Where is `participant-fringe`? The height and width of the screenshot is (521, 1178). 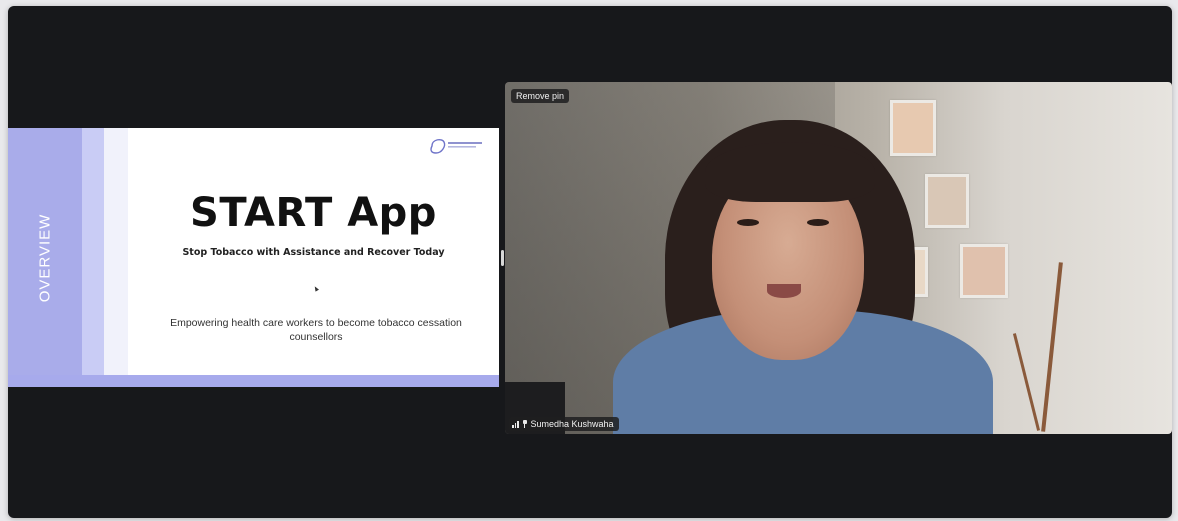
participant-fringe is located at coordinates (790, 172).